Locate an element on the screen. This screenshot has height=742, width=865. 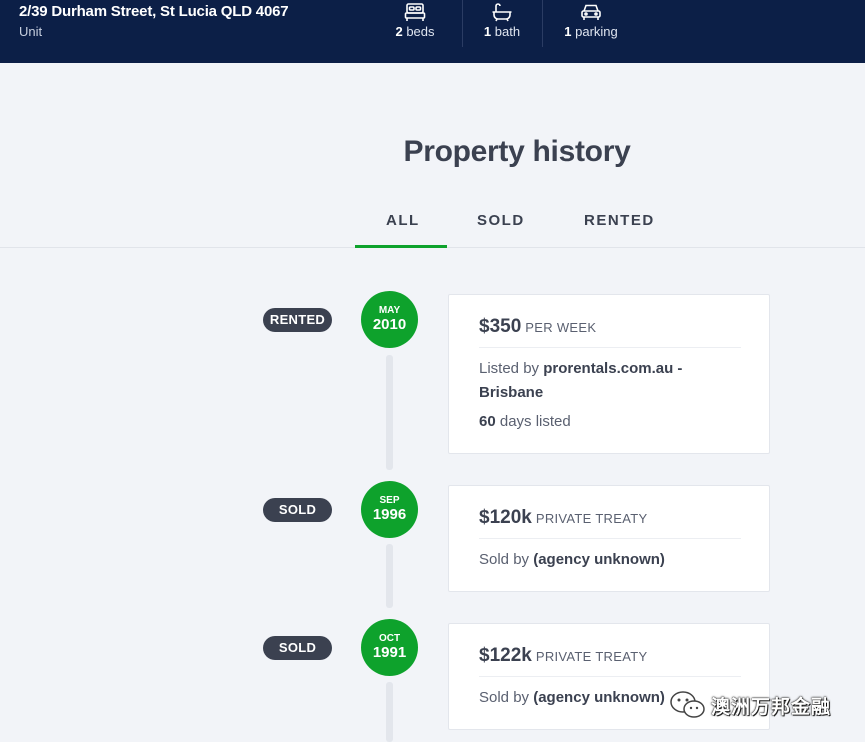
event-year: 1996 is located at coordinates (389, 514).